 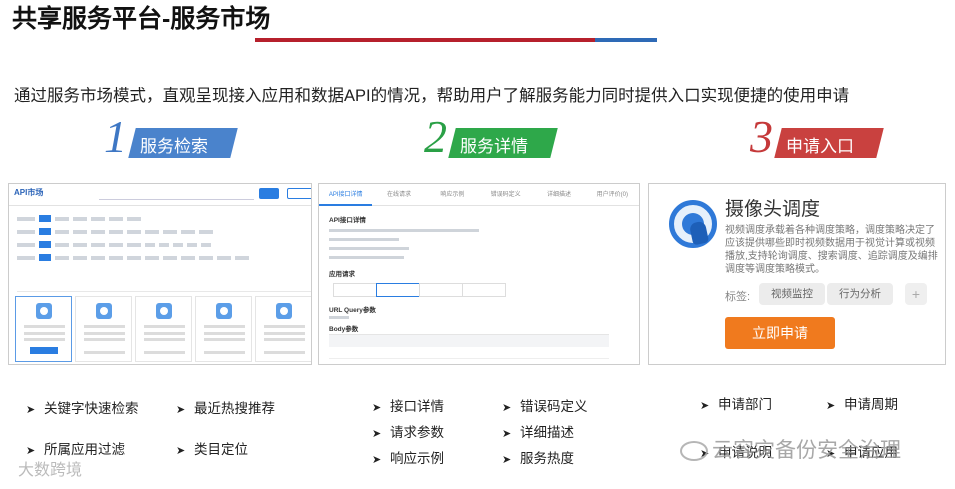 What do you see at coordinates (790, 449) in the screenshot?
I see `watermark-right: 云容灾备份安全治理` at bounding box center [790, 449].